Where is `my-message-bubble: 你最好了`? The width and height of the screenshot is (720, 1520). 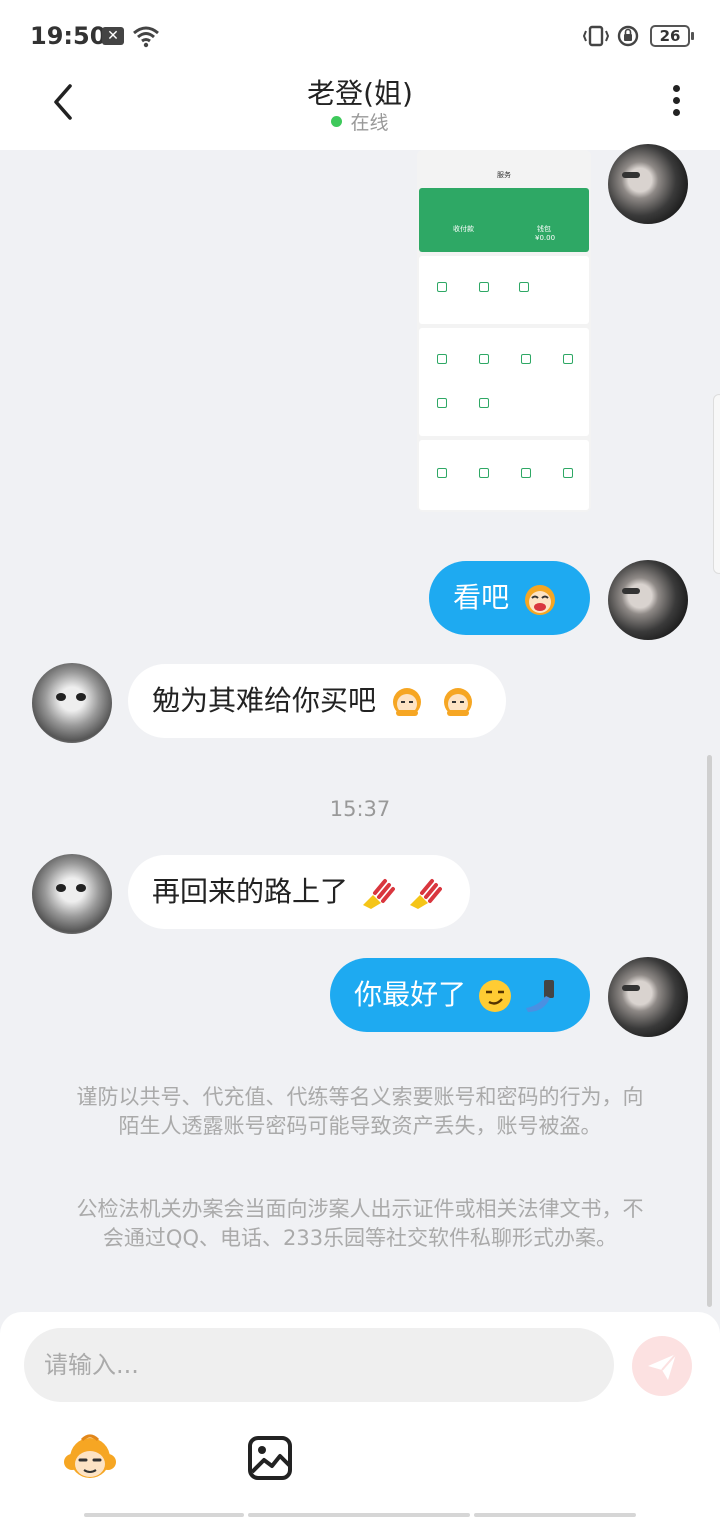
my-message-bubble: 你最好了 is located at coordinates (460, 995).